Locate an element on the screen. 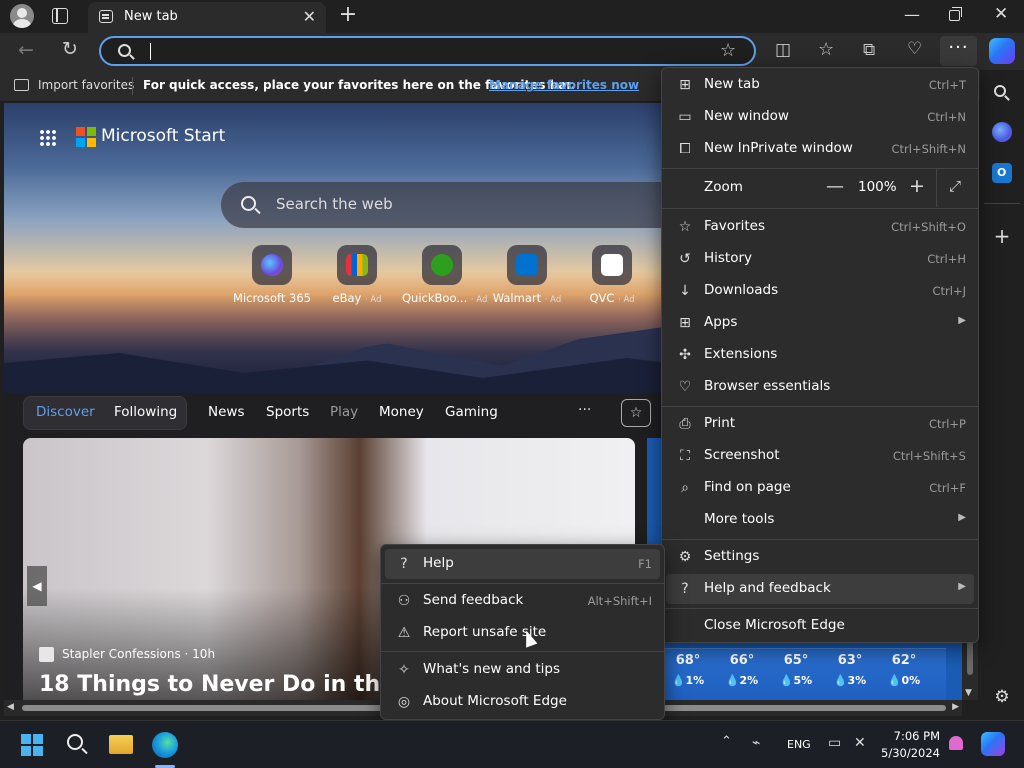  import-favorites-button: Import favorites is located at coordinates (86, 85).